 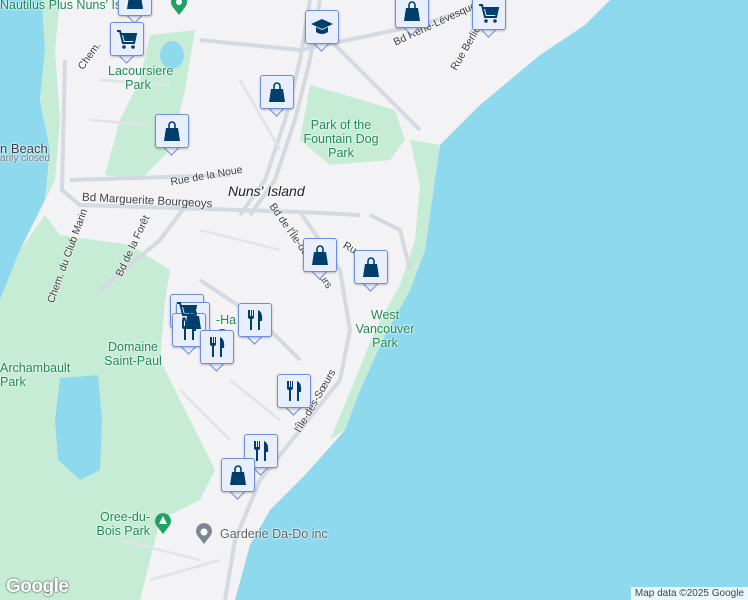 What do you see at coordinates (341, 139) in the screenshot?
I see `park-label-fountain: Park of the Fountain Dog Park` at bounding box center [341, 139].